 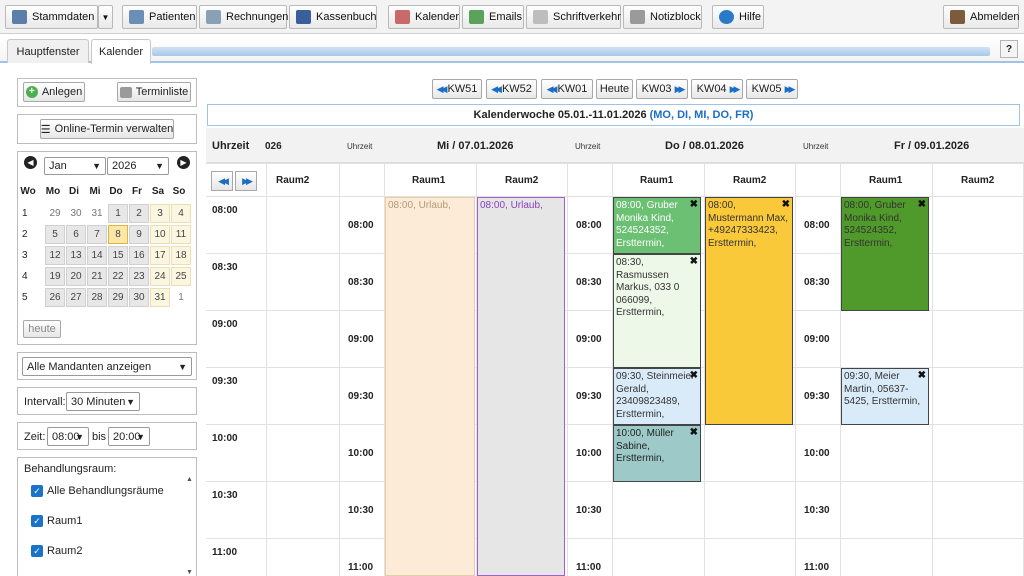 I want to click on prev-month-icon: ◀, so click(x=30, y=162).